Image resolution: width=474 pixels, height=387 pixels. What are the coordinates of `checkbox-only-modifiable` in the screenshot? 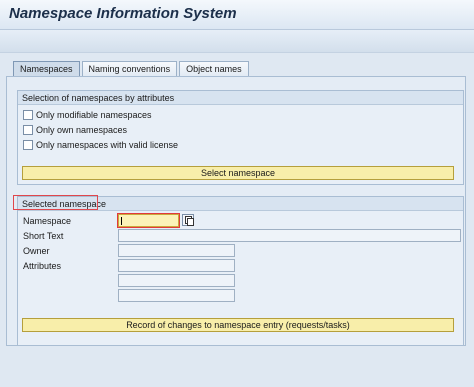 It's located at (28, 115).